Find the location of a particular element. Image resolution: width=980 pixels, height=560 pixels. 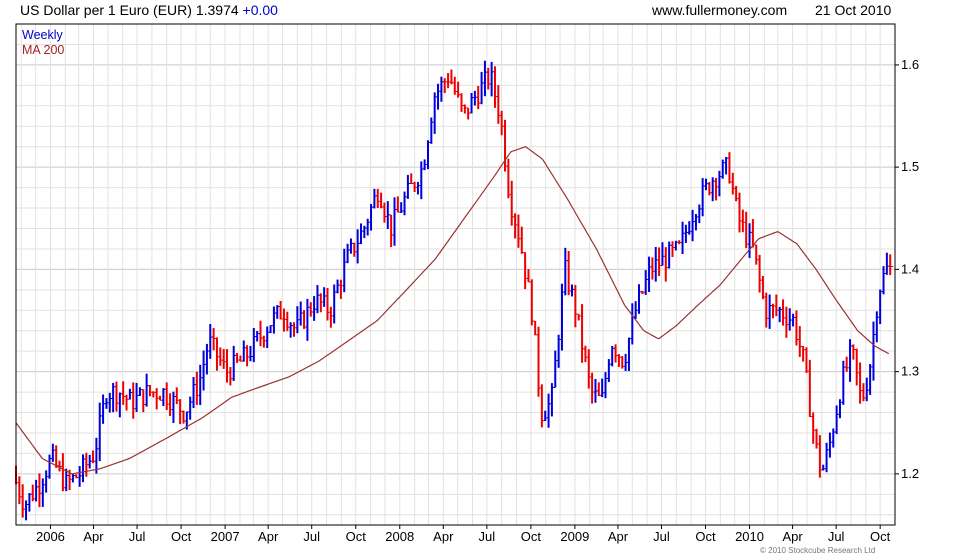

chart-legend: Weekly MA 200 is located at coordinates (43, 43).